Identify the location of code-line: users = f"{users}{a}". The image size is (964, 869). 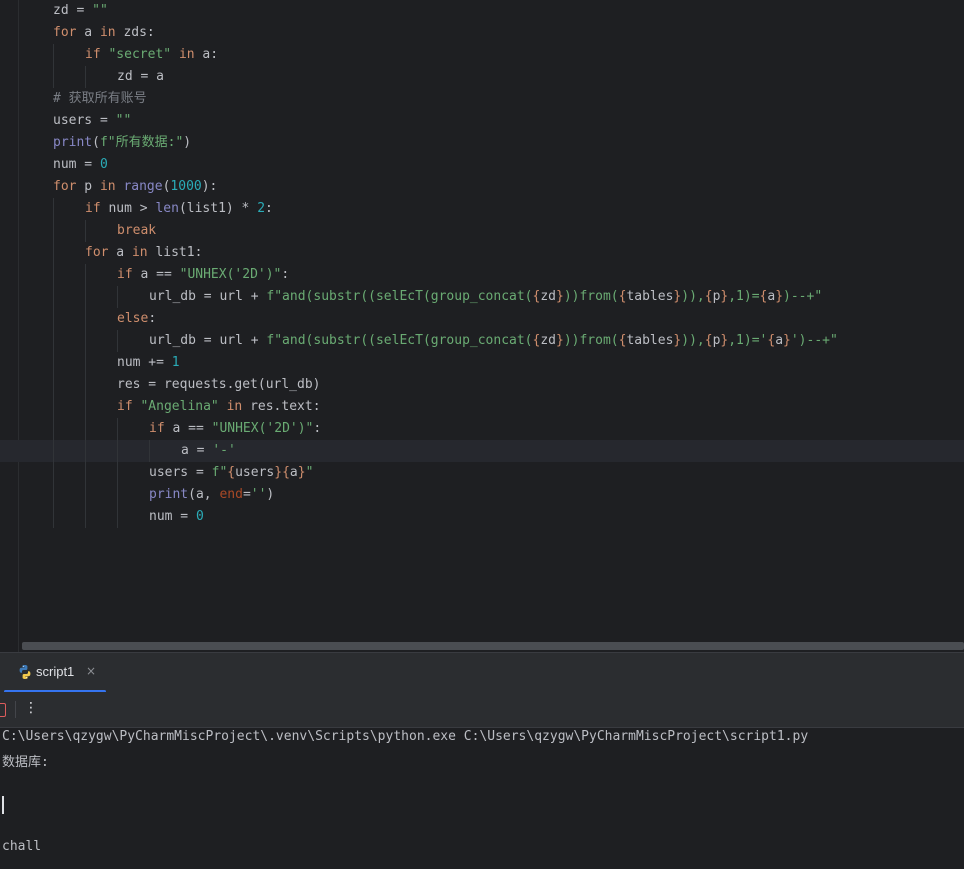
(482, 473).